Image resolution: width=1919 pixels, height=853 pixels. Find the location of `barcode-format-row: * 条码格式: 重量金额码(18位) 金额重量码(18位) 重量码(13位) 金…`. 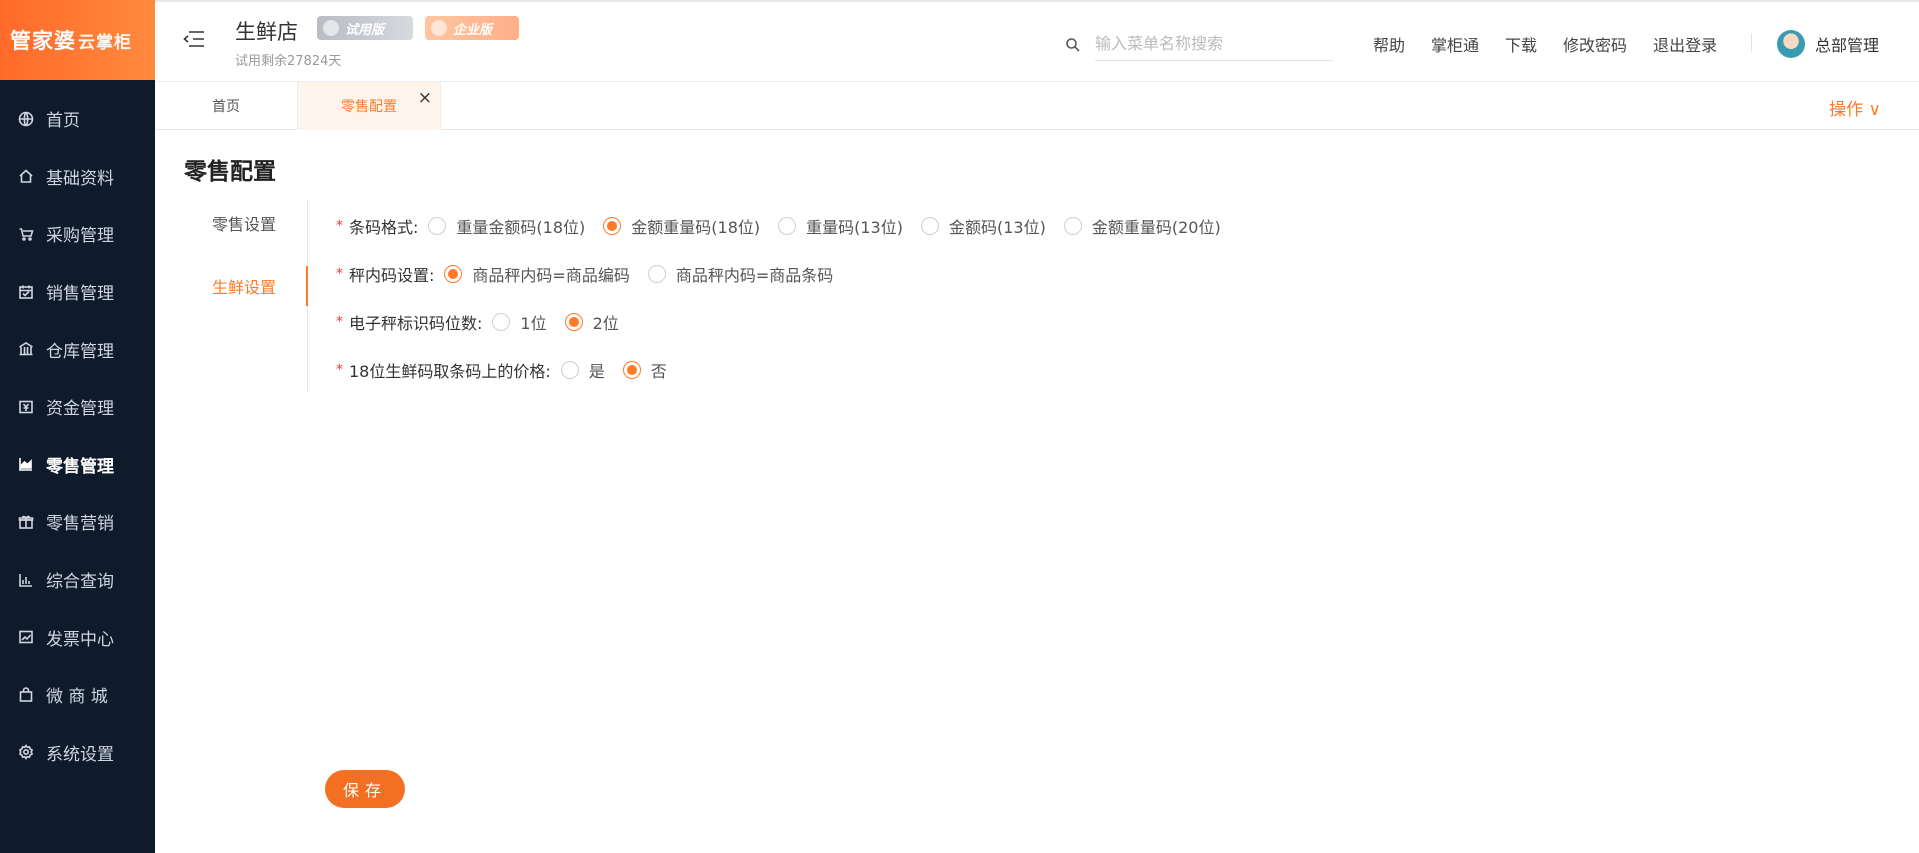

barcode-format-row: * 条码格式: 重量金额码(18位) 金额重量码(18位) 重量码(13位) 金… is located at coordinates (787, 226).